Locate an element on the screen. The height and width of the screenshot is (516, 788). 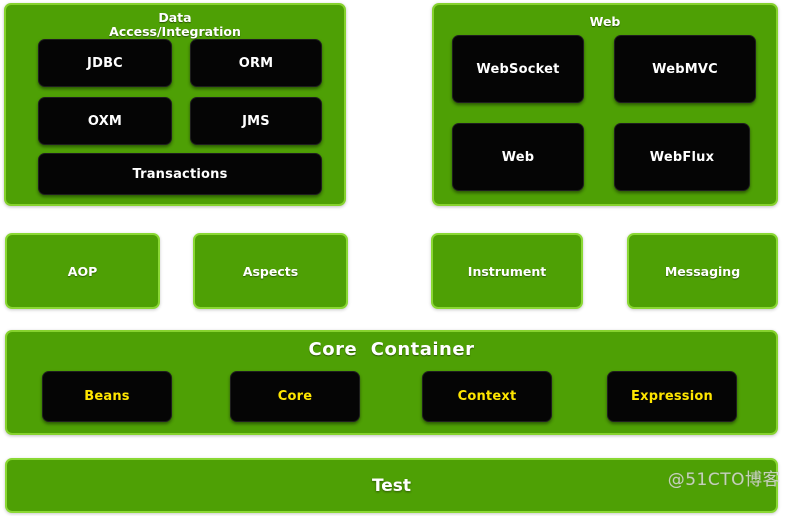
module-web: Web is located at coordinates (518, 157).